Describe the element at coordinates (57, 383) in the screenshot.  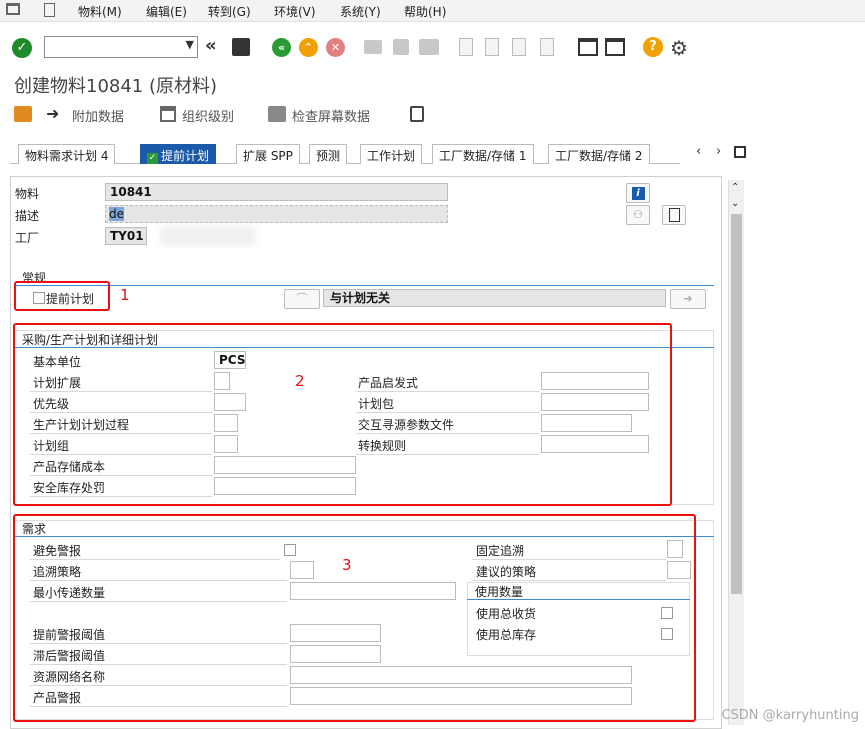
I see `plan-extension-label: 计划扩展` at that location.